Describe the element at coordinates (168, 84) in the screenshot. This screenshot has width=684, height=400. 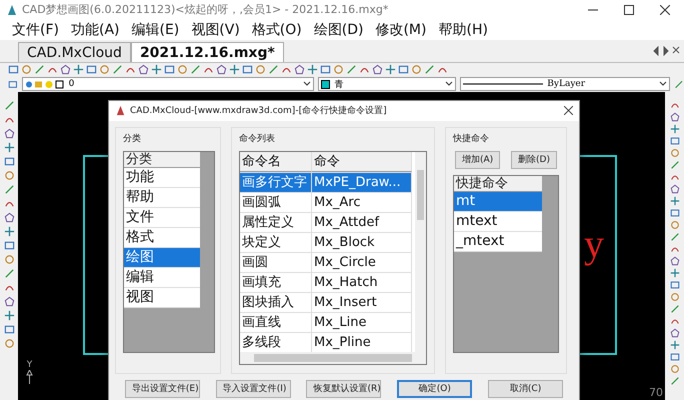
I see `layer-dropdown: 0` at that location.